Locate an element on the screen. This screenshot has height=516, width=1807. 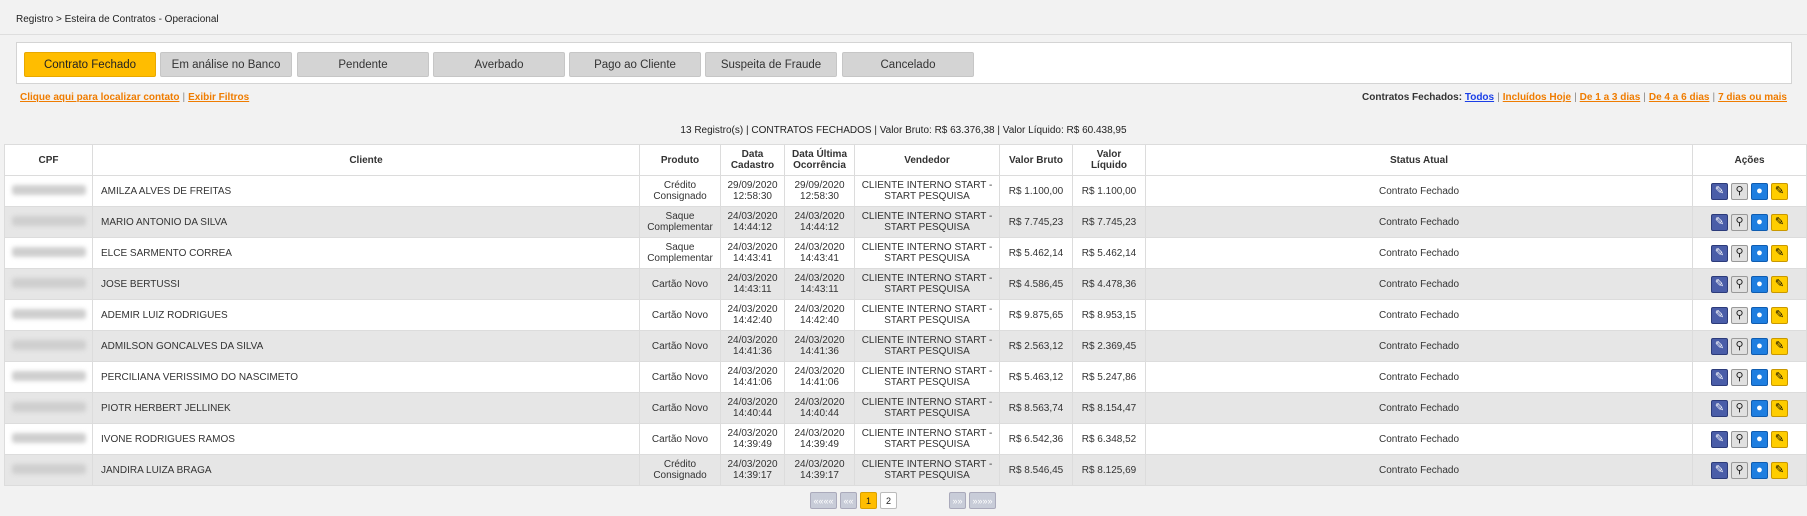
cliente-cell: ADMILSON GONCALVES DA SILVA is located at coordinates (366, 346).